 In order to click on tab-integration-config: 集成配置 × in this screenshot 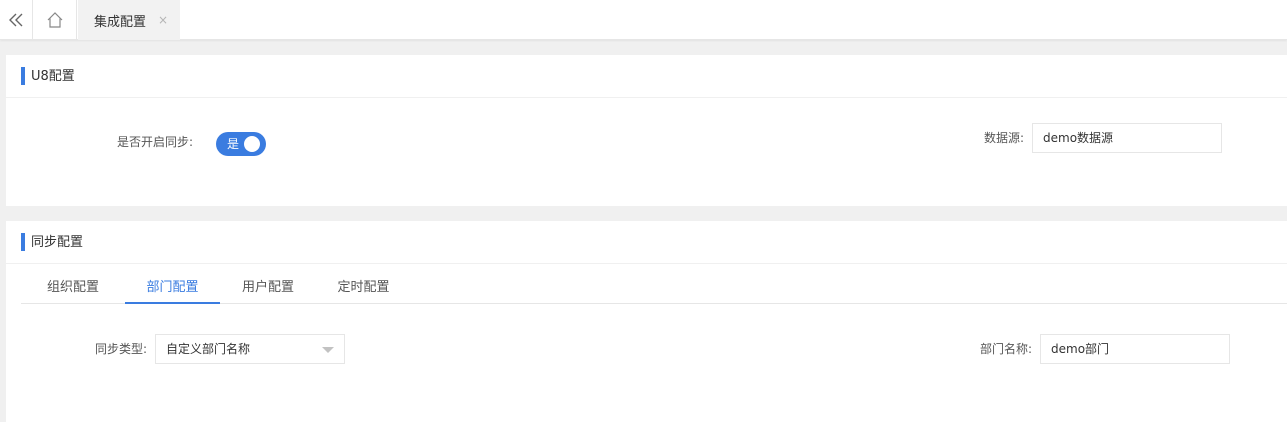, I will do `click(129, 20)`.